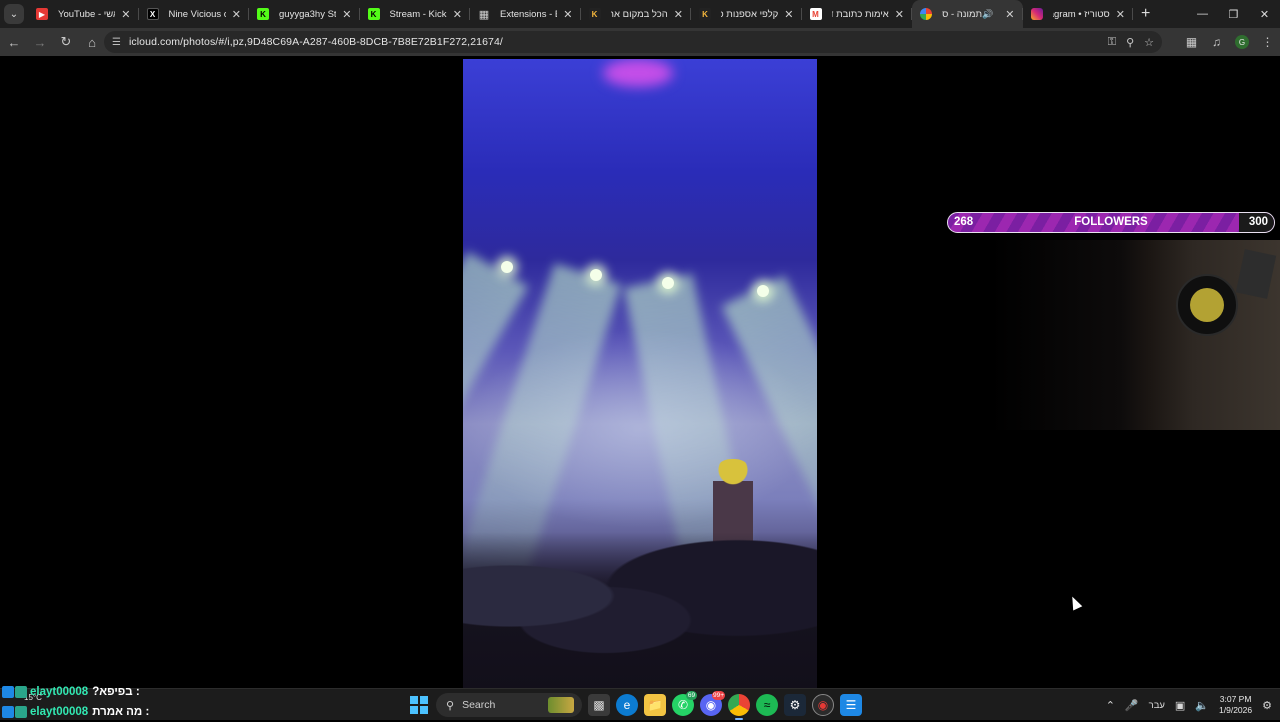  Describe the element at coordinates (1216, 42) in the screenshot. I see `media-controls-icon: ♫` at that location.